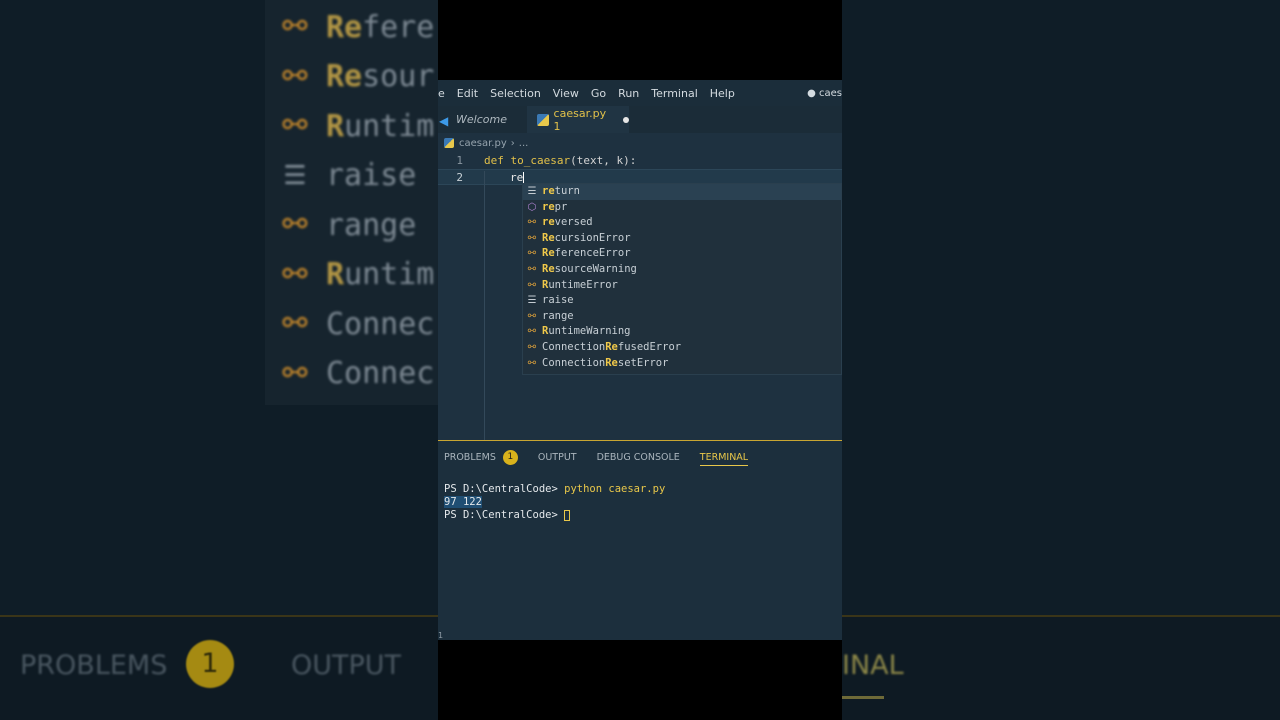 The height and width of the screenshot is (720, 1280). I want to click on tab-output: OUTPUT, so click(557, 457).